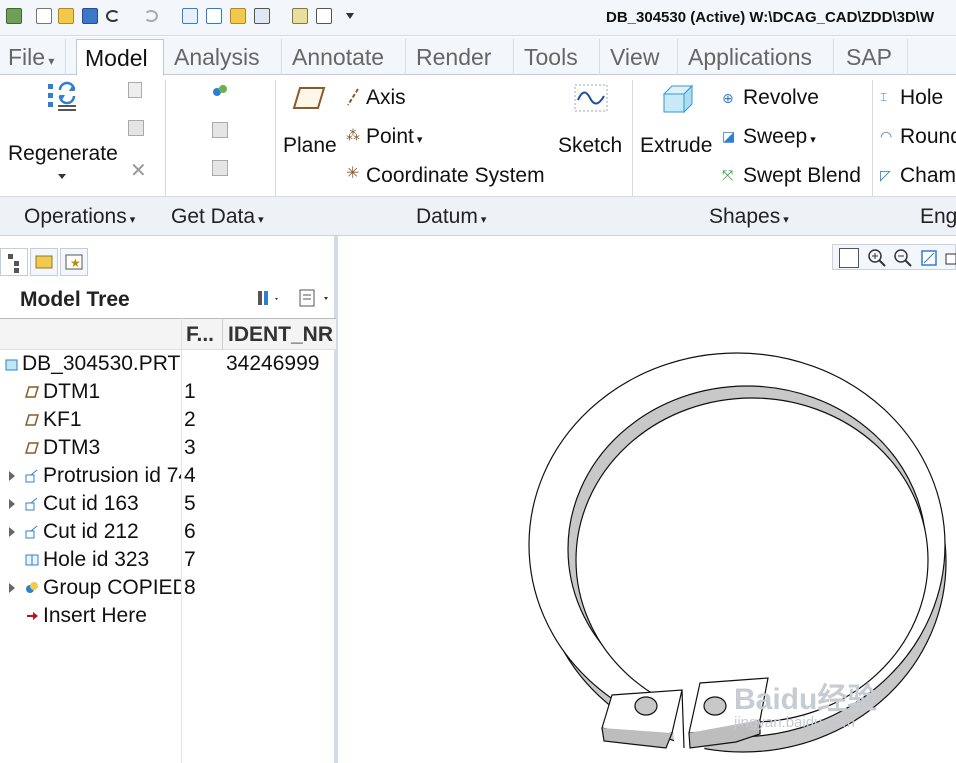 The image size is (956, 763). What do you see at coordinates (168, 448) in the screenshot?
I see `tree-row: DTM3 3` at bounding box center [168, 448].